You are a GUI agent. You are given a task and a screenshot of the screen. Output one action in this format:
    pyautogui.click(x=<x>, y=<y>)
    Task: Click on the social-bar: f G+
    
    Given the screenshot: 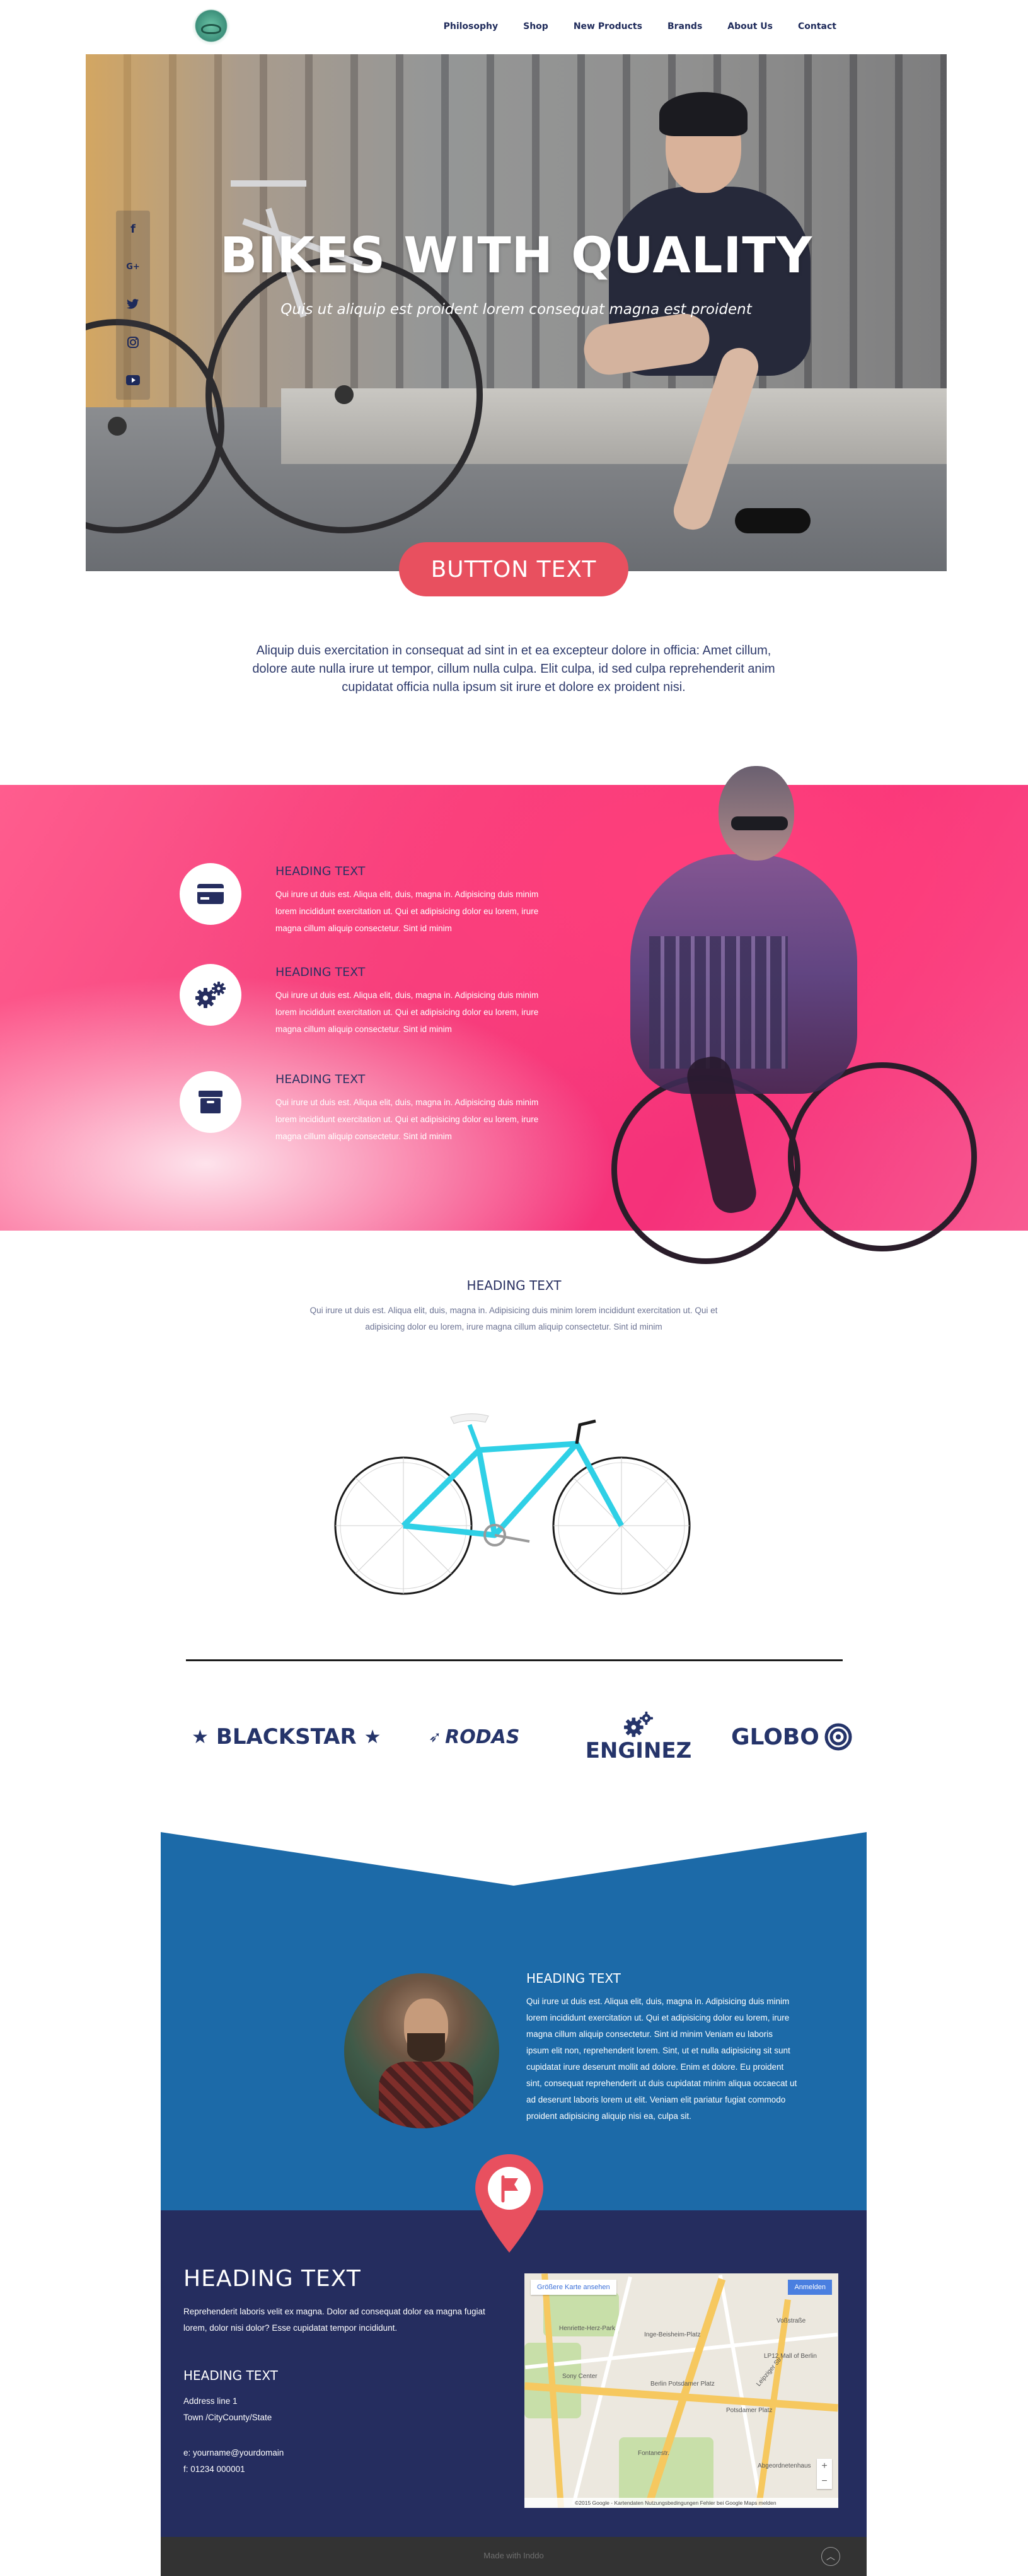 What is the action you would take?
    pyautogui.click(x=133, y=306)
    